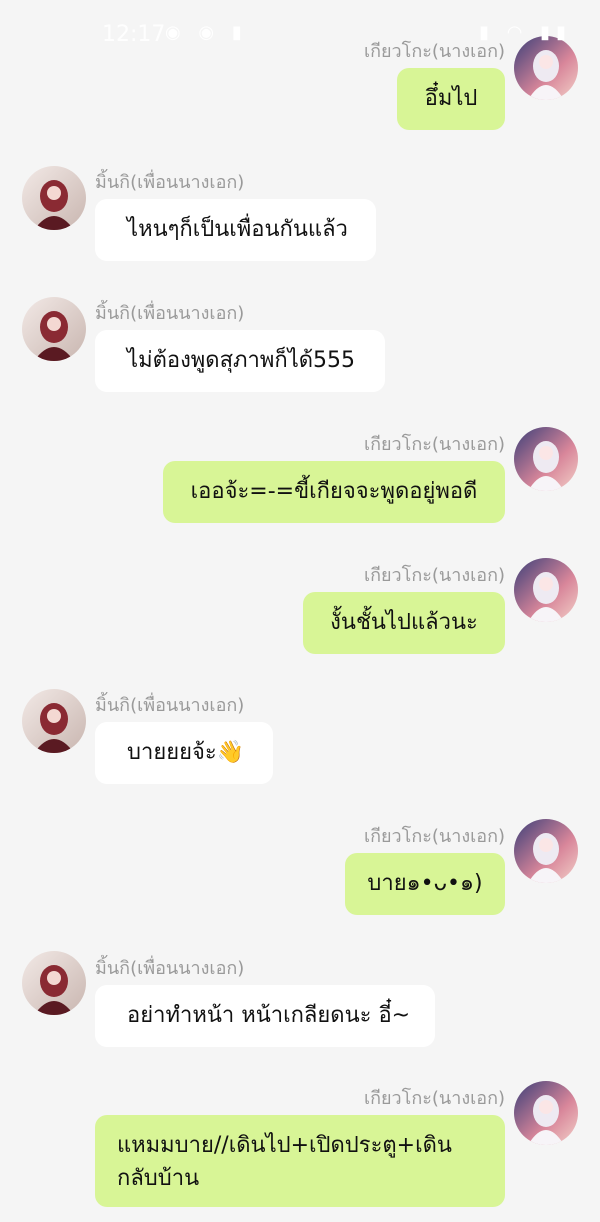 The width and height of the screenshot is (600, 1222). Describe the element at coordinates (525, 32) in the screenshot. I see `system-icons: ▮ ◠ ▮▮` at that location.